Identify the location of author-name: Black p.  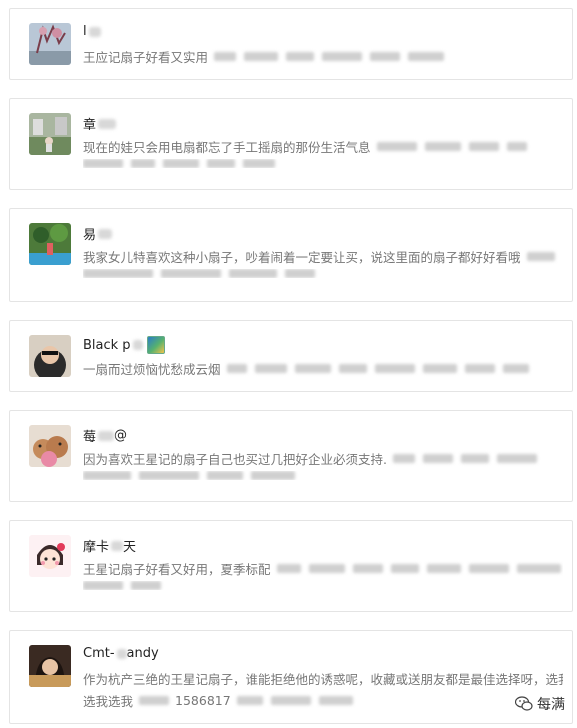
(107, 345).